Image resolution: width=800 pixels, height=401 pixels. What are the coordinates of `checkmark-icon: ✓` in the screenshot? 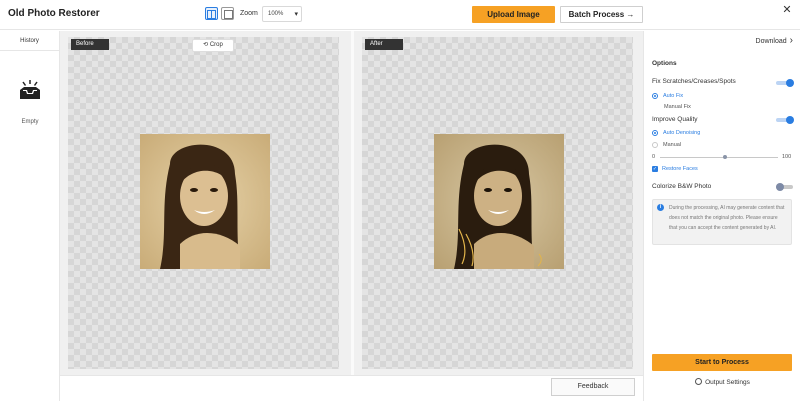 It's located at (655, 169).